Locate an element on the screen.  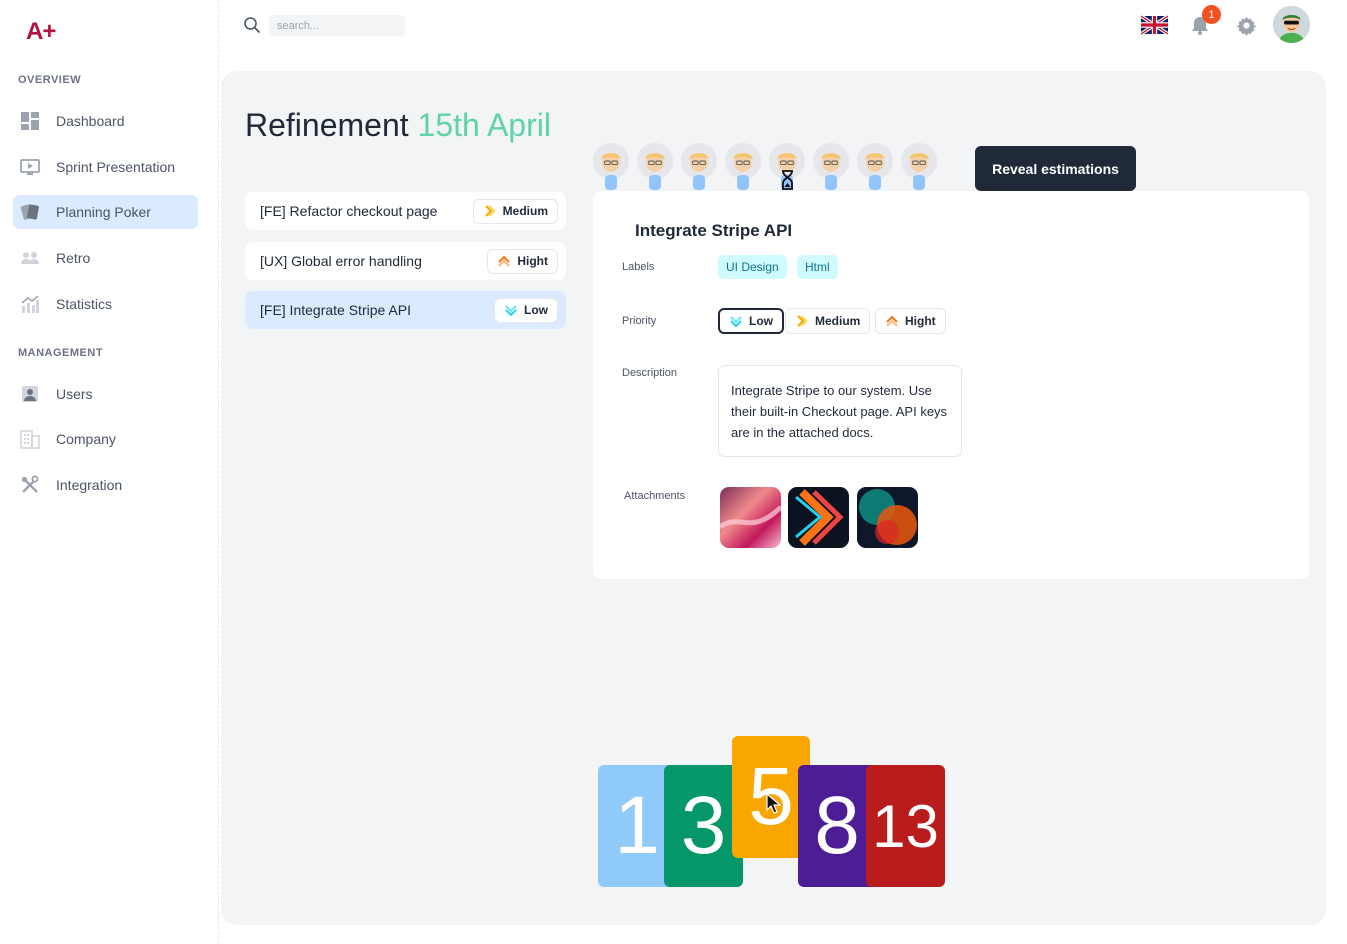
task-name: [FE] Refactor checkout page is located at coordinates (349, 211).